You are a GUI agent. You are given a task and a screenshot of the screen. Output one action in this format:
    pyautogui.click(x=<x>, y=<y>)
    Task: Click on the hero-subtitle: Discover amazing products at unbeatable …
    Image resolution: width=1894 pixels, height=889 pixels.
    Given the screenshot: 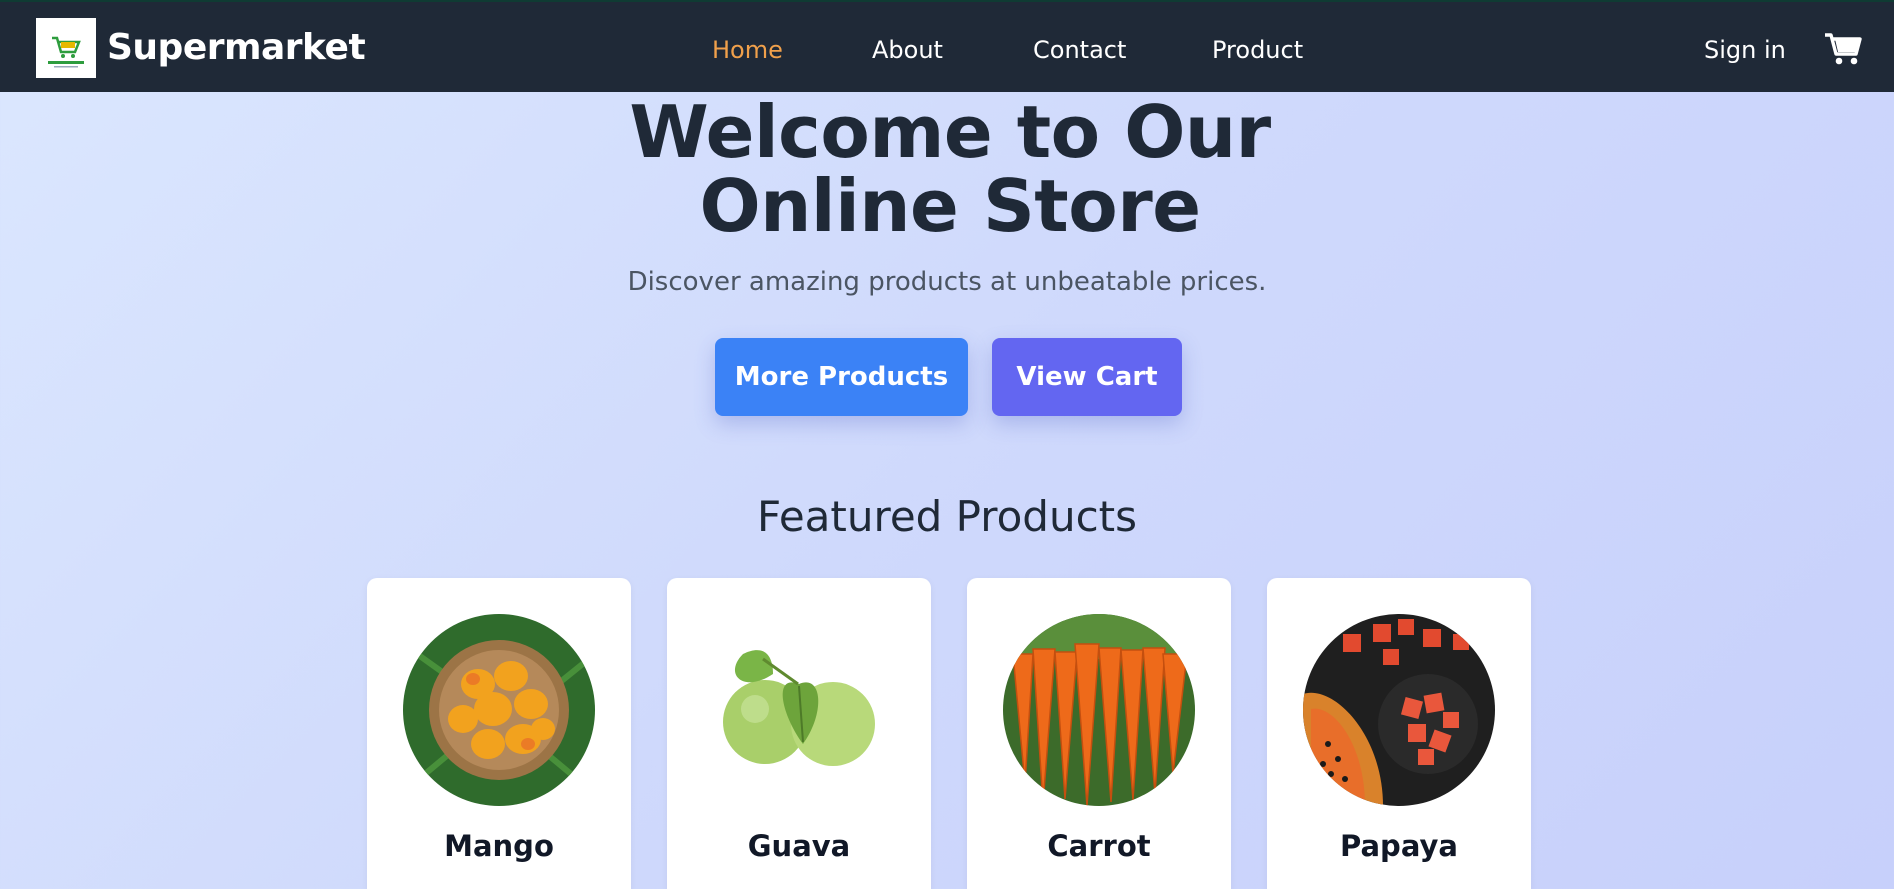 What is the action you would take?
    pyautogui.click(x=947, y=282)
    